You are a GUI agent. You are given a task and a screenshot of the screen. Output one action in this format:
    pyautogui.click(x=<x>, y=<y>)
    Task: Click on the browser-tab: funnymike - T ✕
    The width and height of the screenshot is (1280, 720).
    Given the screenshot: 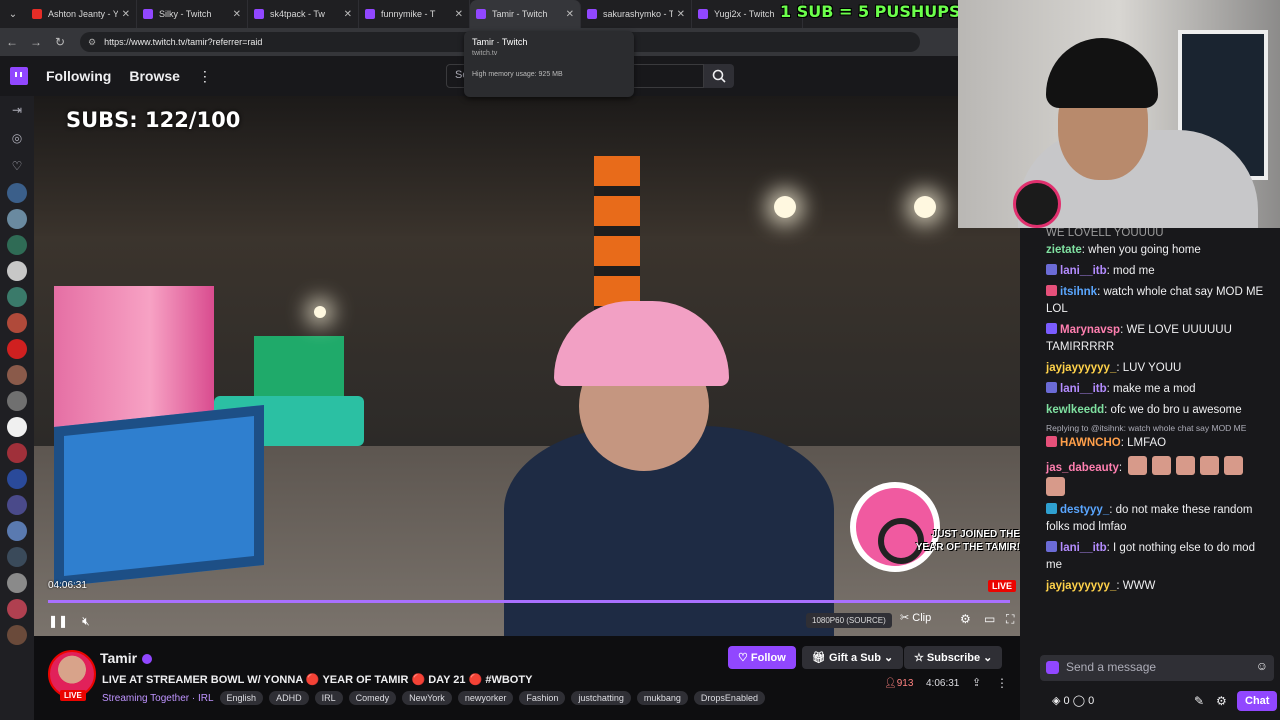 What is the action you would take?
    pyautogui.click(x=414, y=14)
    